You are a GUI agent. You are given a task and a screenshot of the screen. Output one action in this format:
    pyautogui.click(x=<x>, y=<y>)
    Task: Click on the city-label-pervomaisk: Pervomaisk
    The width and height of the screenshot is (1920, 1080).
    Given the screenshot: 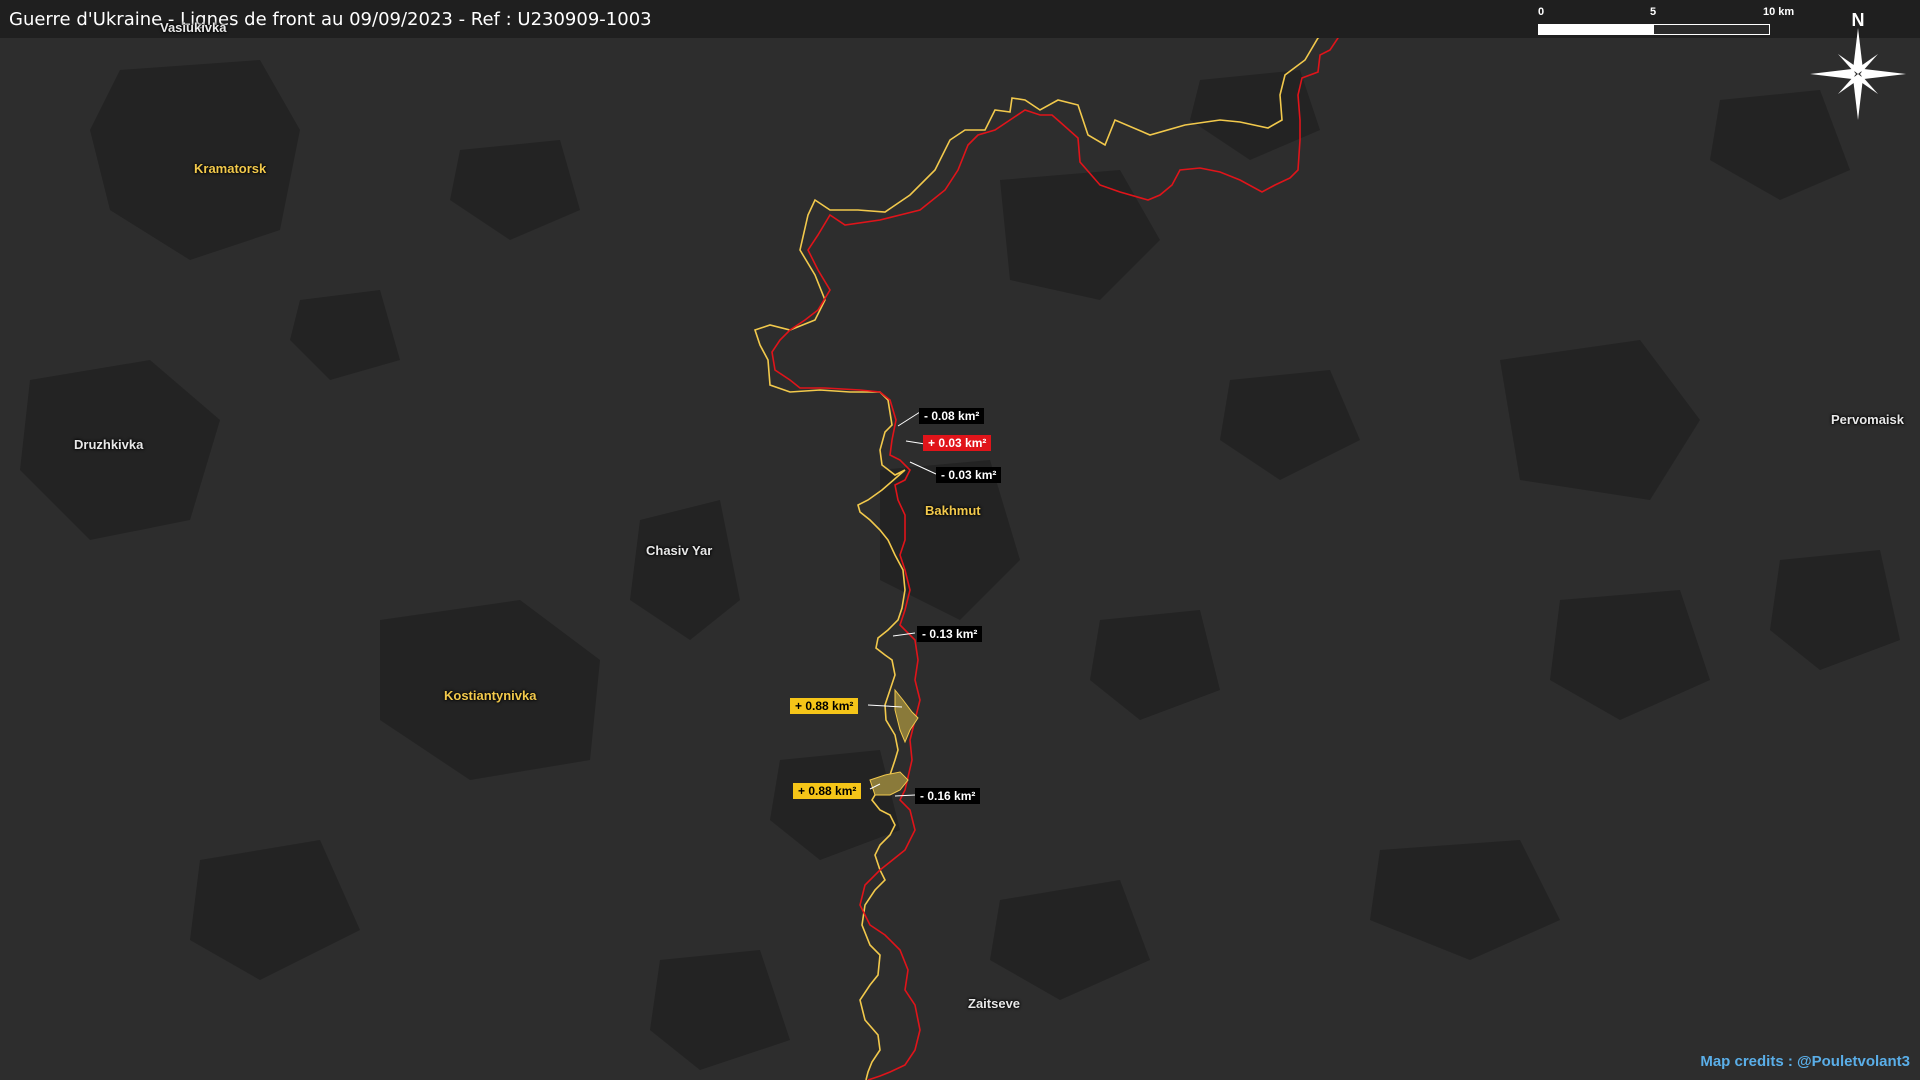 What is the action you would take?
    pyautogui.click(x=1867, y=419)
    